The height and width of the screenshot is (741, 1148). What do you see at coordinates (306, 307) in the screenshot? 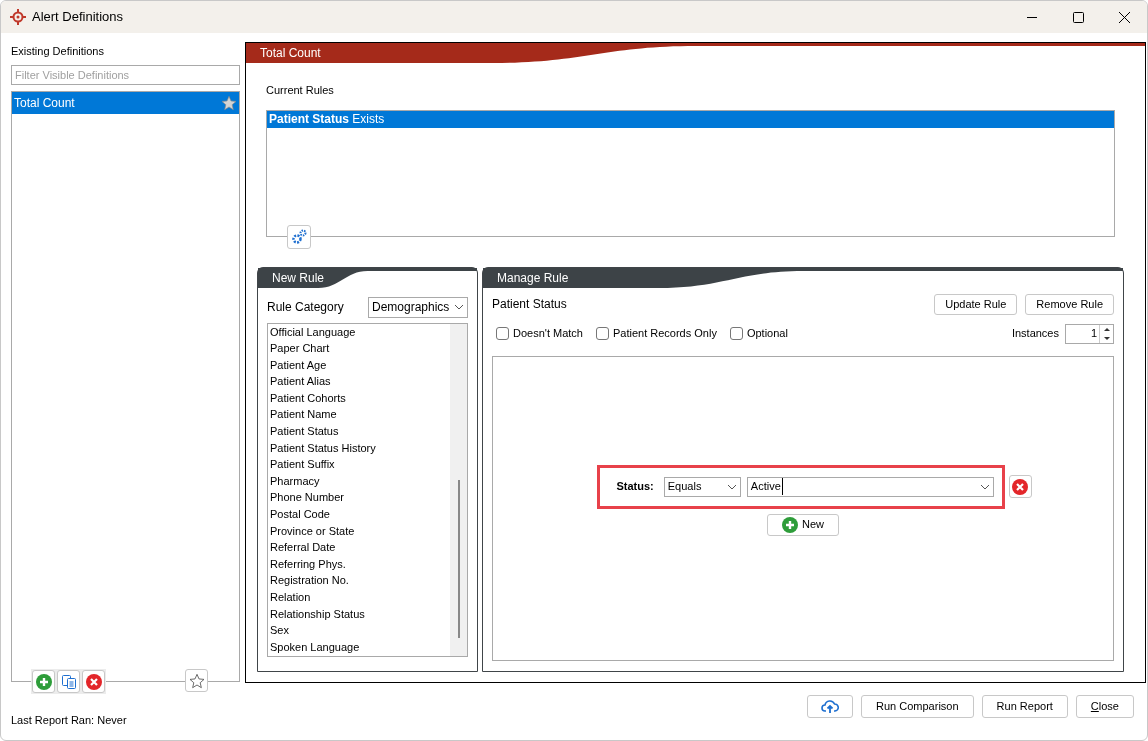
I see `field-label: Rule Category` at bounding box center [306, 307].